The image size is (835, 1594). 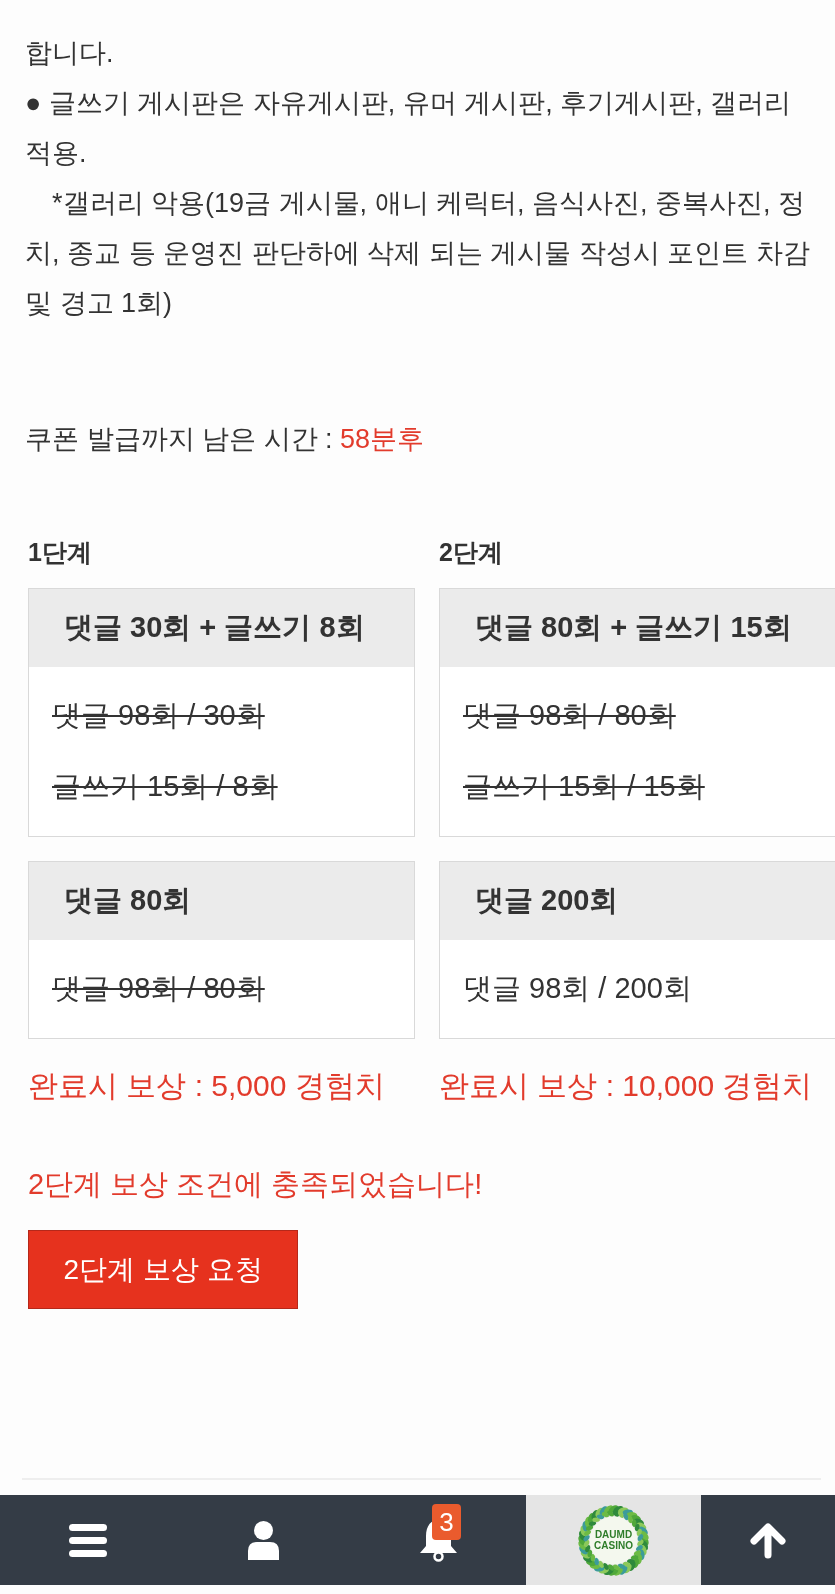 What do you see at coordinates (221, 901) in the screenshot?
I see `mission-heading: 댓글 80회` at bounding box center [221, 901].